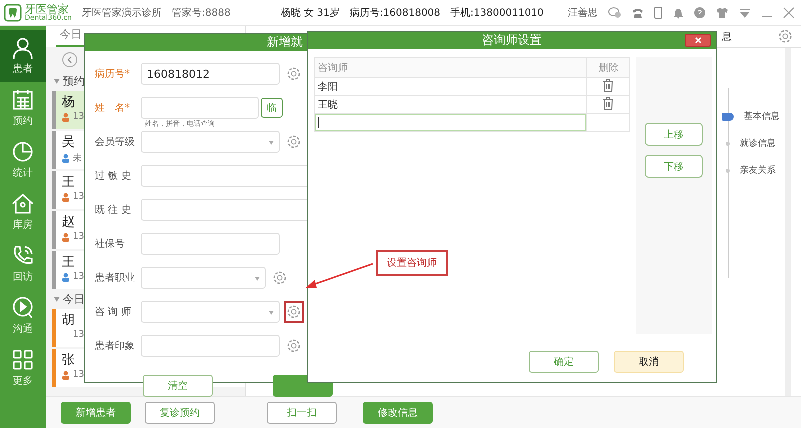 This screenshot has width=801, height=428. I want to click on field-label: 患者职业, so click(115, 278).